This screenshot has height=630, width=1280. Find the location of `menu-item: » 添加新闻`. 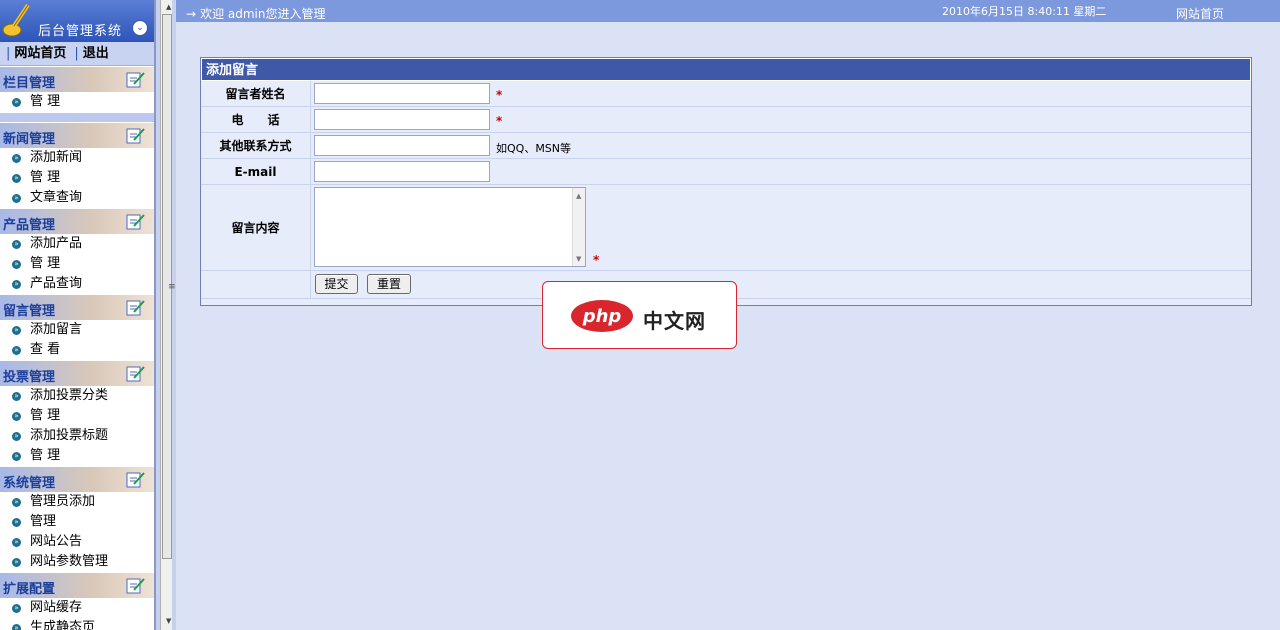

menu-item: » 添加新闻 is located at coordinates (77, 158).